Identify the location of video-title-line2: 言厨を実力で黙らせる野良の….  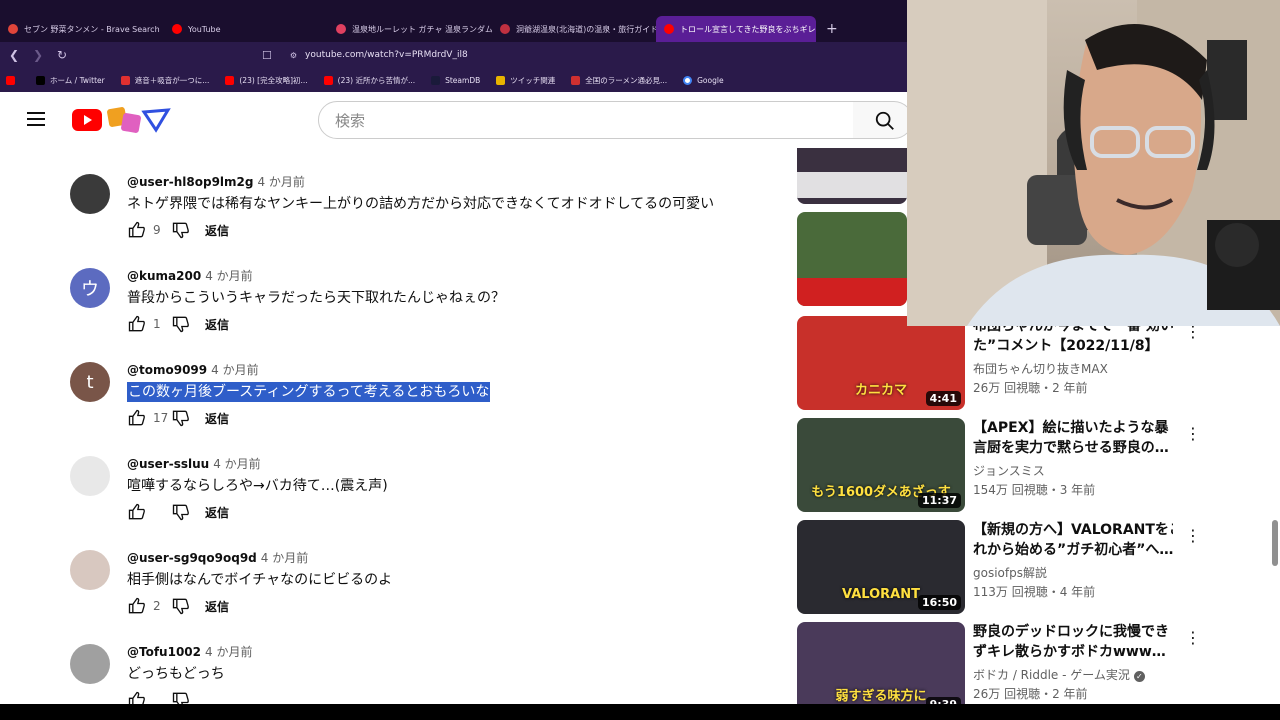
(1073, 448).